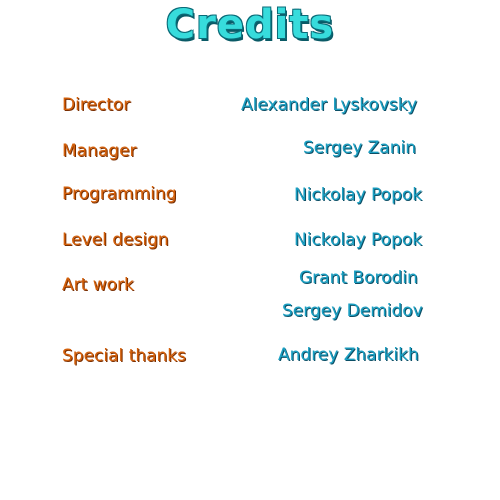 The width and height of the screenshot is (500, 500). Describe the element at coordinates (119, 194) in the screenshot. I see `credit-role-programming: Programming` at that location.